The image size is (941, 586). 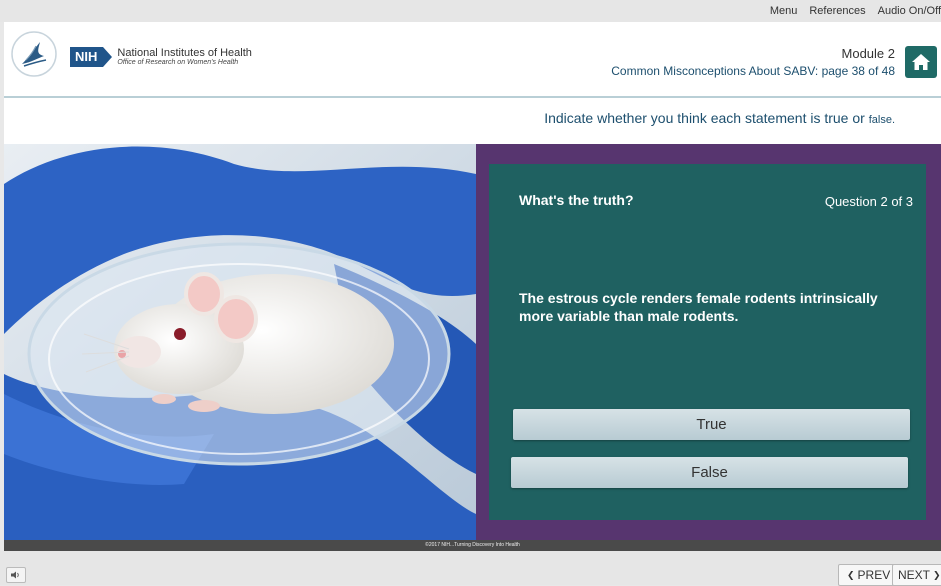 What do you see at coordinates (576, 200) in the screenshot?
I see `quiz-heading: What's the truth?` at bounding box center [576, 200].